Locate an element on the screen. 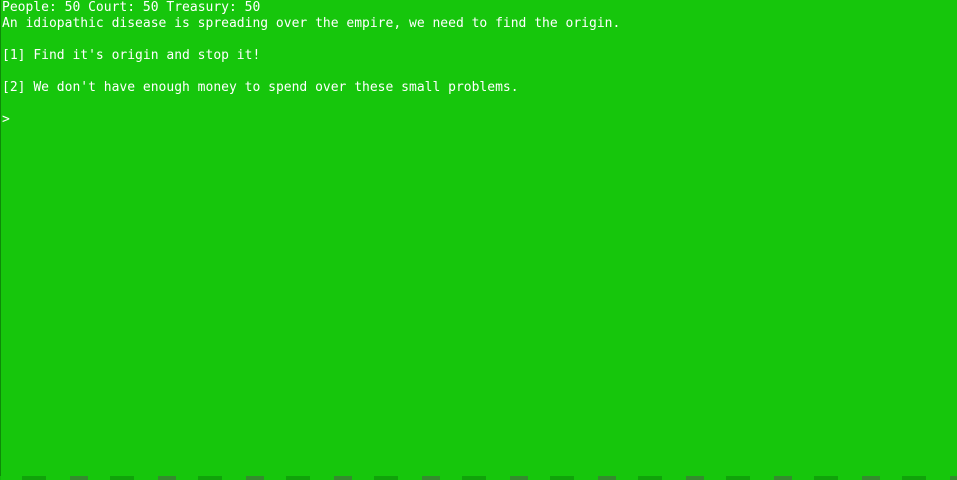  prompt-symbol: > is located at coordinates (6, 119).